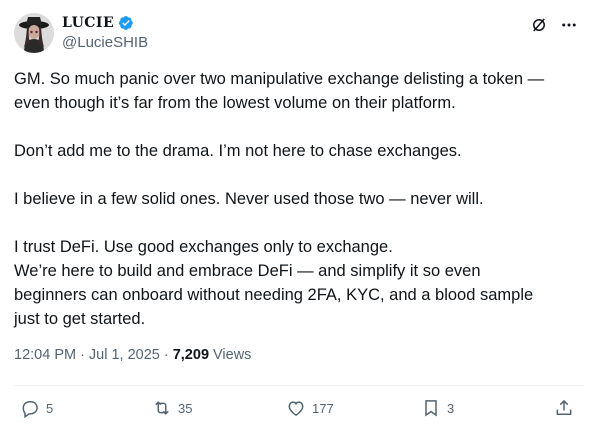  I want to click on like-button: 177, so click(310, 408).